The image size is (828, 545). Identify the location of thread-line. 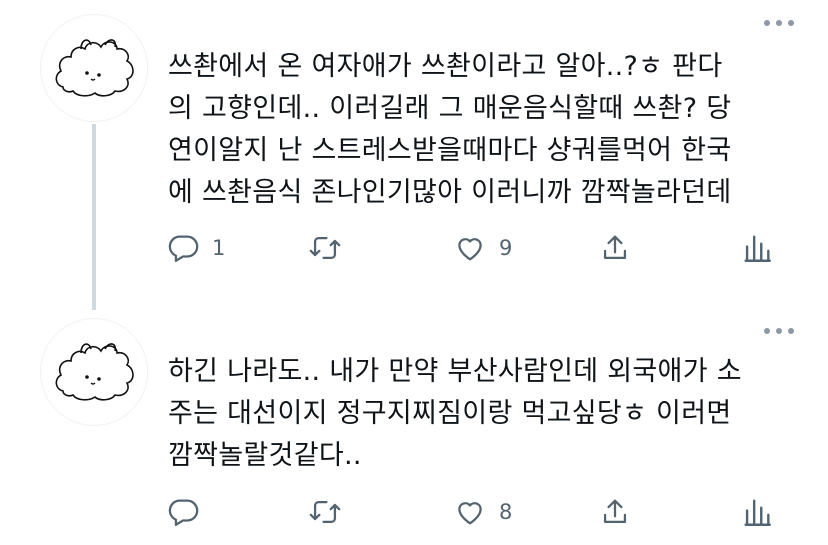
(94, 217).